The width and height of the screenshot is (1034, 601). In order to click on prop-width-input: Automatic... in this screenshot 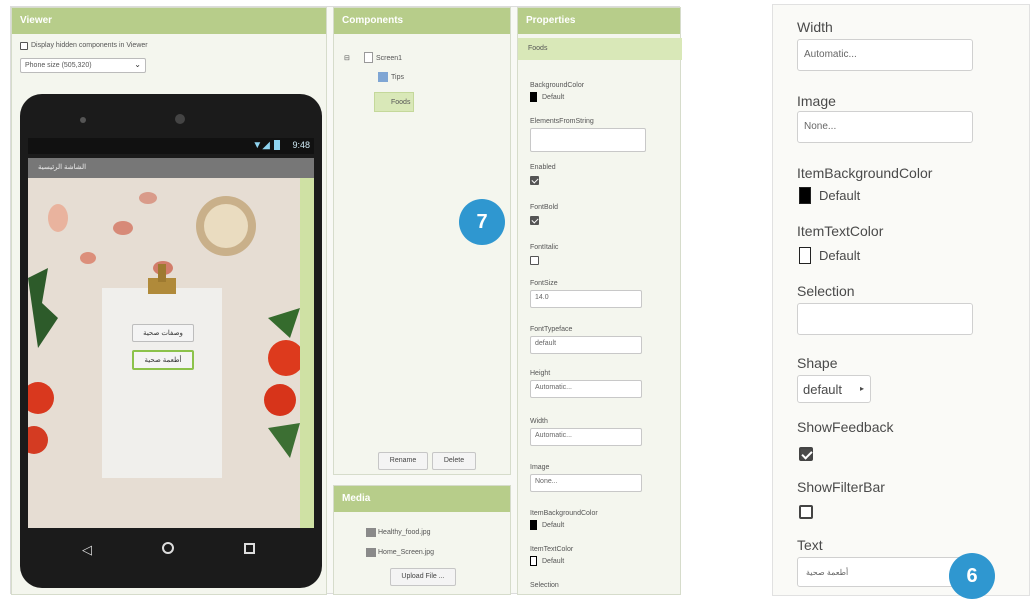, I will do `click(586, 437)`.